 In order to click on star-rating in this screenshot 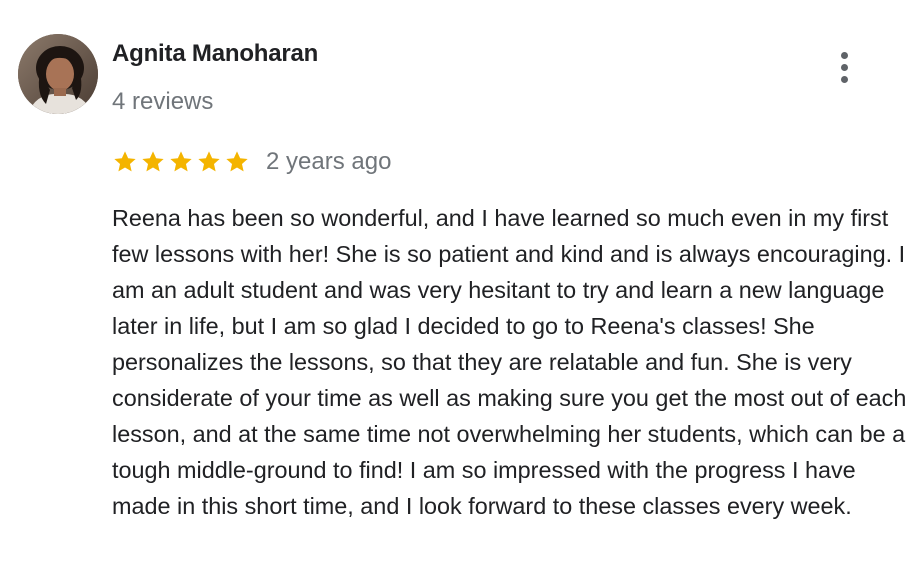, I will do `click(181, 162)`.